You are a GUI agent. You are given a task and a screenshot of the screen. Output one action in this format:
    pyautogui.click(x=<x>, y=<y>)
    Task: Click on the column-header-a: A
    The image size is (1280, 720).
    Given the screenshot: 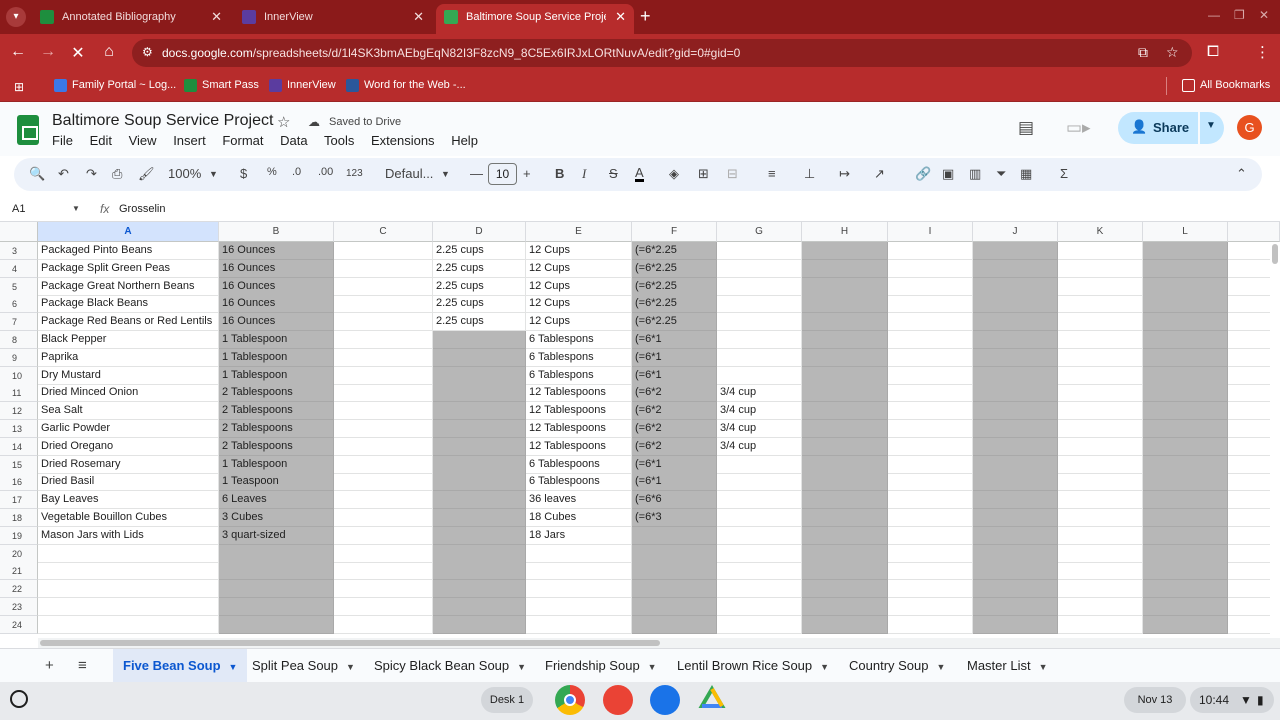 What is the action you would take?
    pyautogui.click(x=128, y=232)
    